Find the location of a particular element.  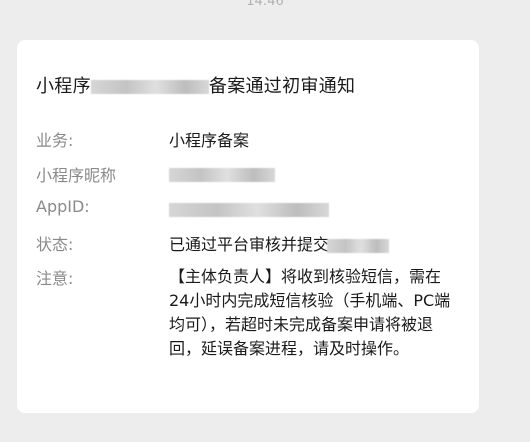

label-nickname: 小程序昵称 is located at coordinates (76, 175).